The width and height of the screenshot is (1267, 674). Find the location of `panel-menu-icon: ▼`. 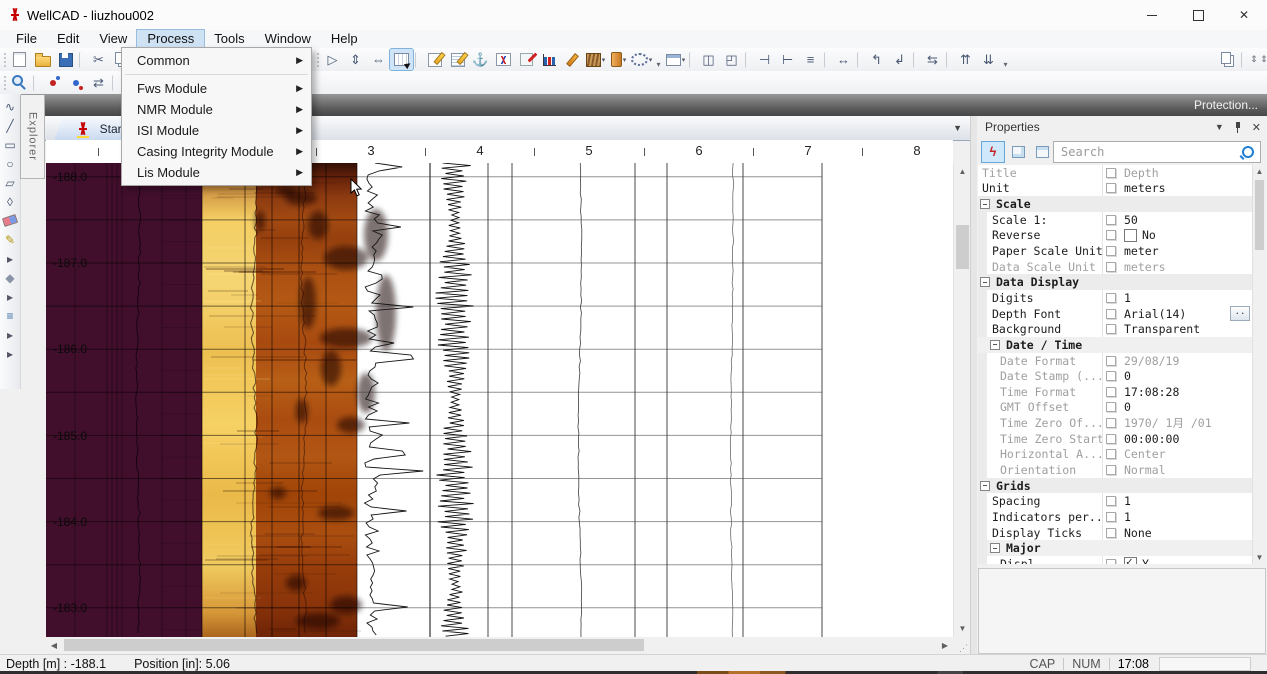

panel-menu-icon: ▼ is located at coordinates (1219, 127).